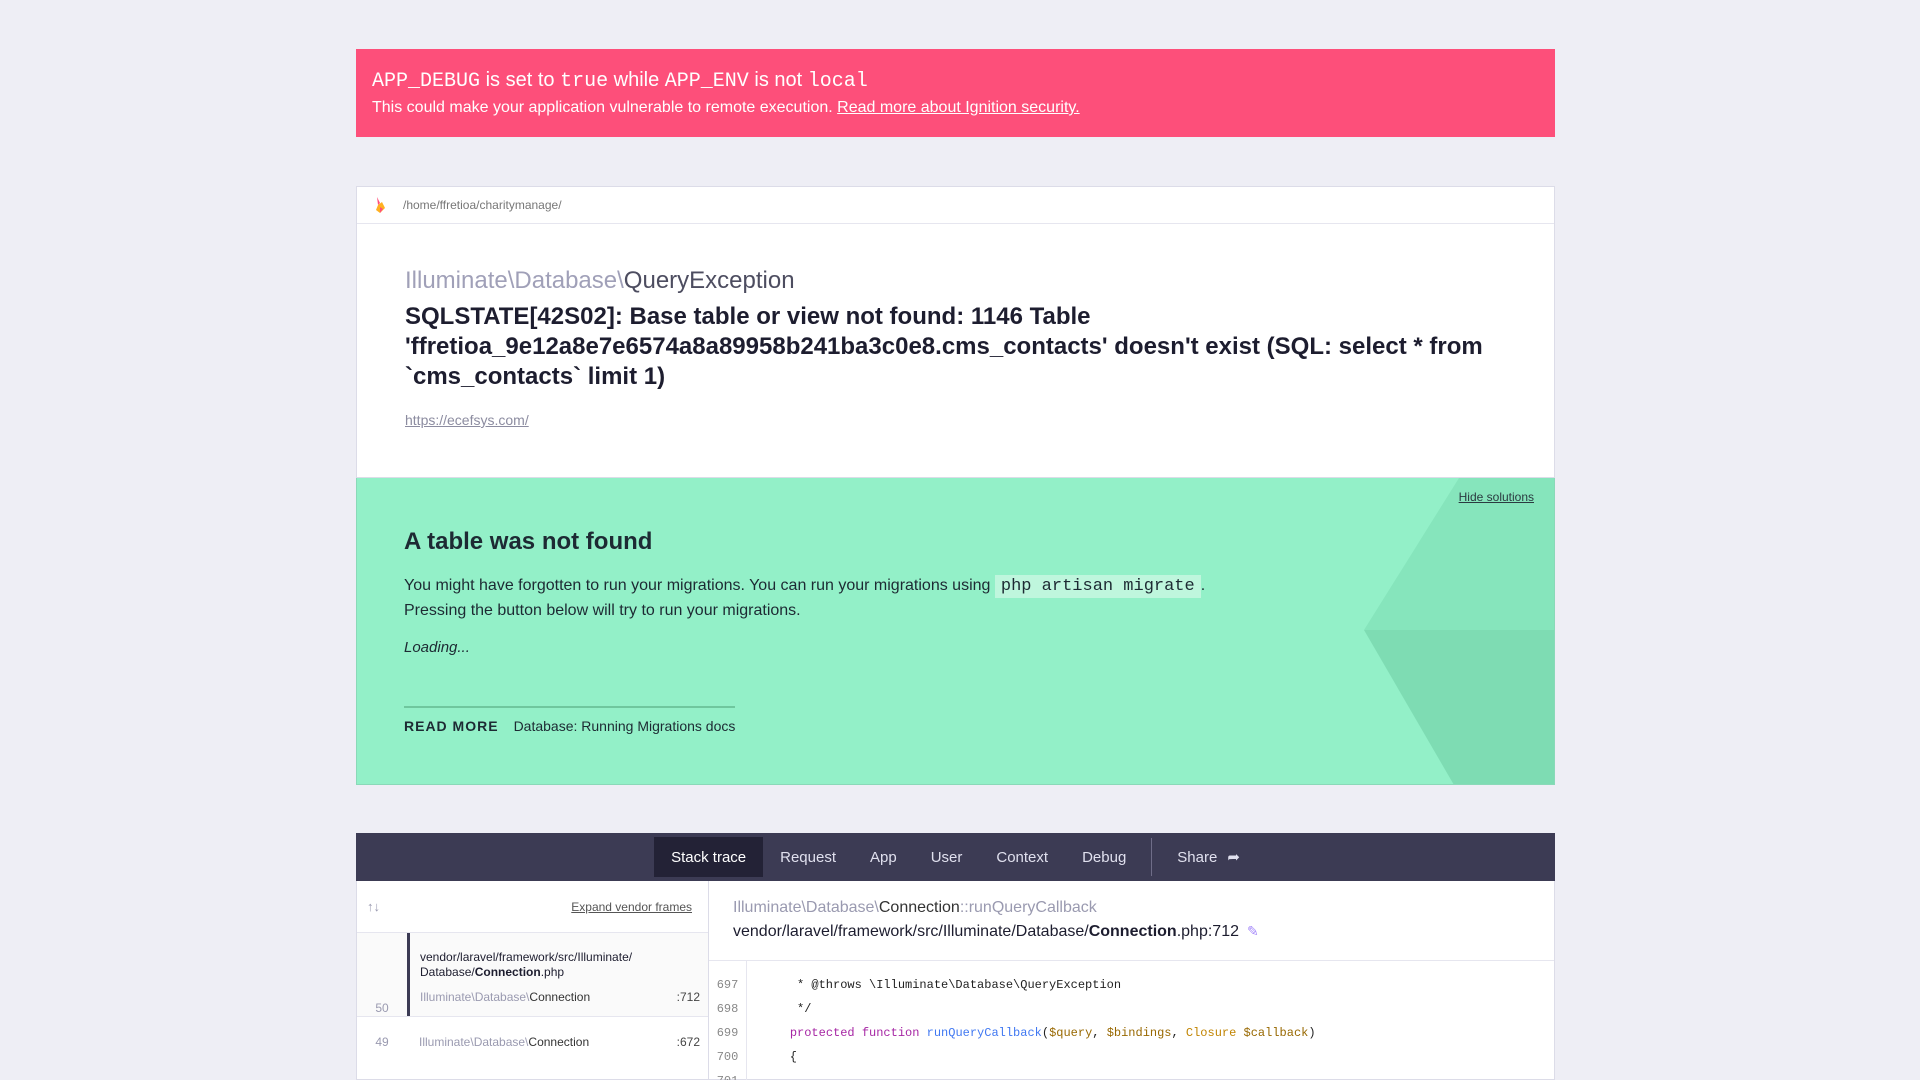 The width and height of the screenshot is (1920, 1080). I want to click on stack-frame: 49 Illuminate\Database\Connection :672, so click(532, 1041).